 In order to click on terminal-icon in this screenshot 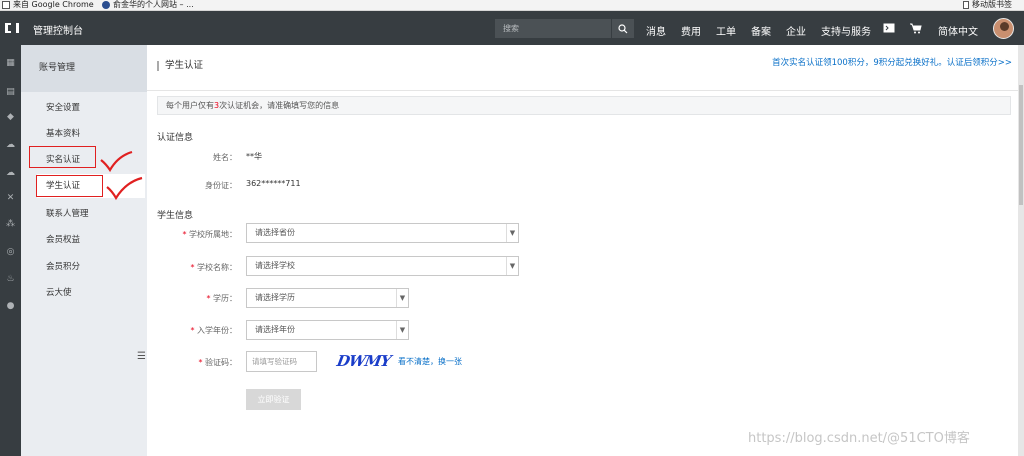, I will do `click(889, 28)`.